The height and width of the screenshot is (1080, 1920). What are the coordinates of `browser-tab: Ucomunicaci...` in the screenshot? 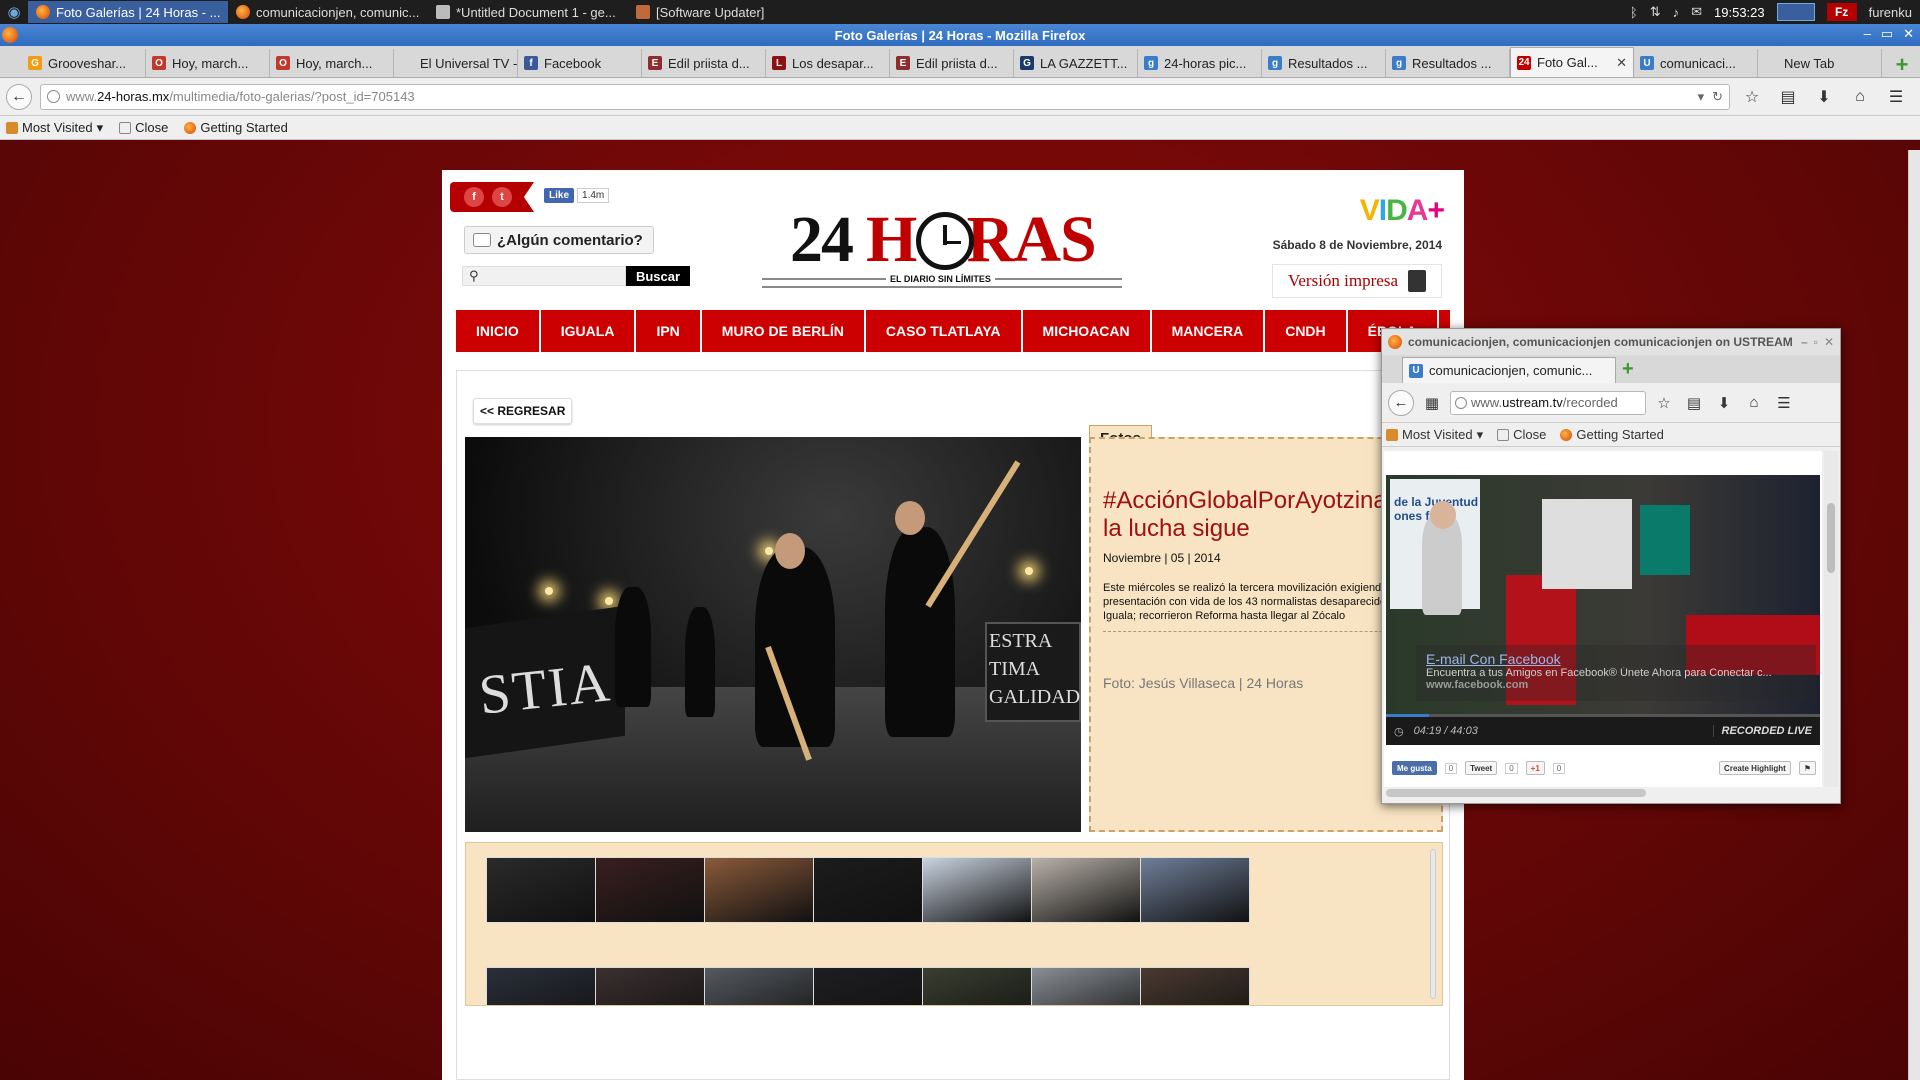 It's located at (1696, 63).